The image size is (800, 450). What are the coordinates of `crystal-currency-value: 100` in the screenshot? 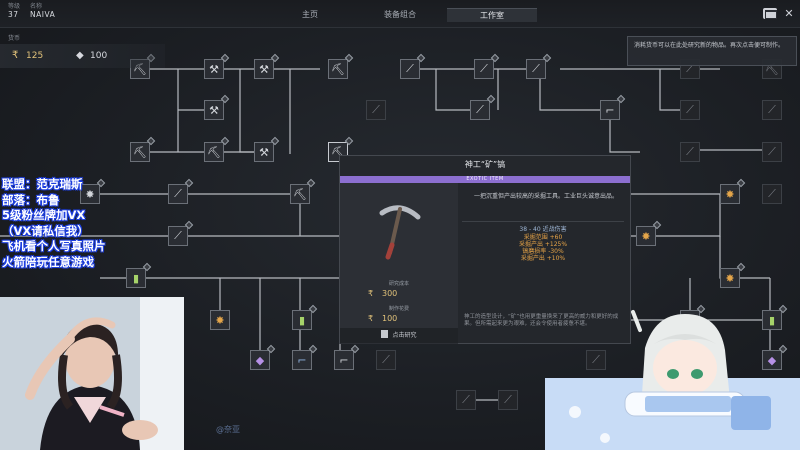 It's located at (99, 56).